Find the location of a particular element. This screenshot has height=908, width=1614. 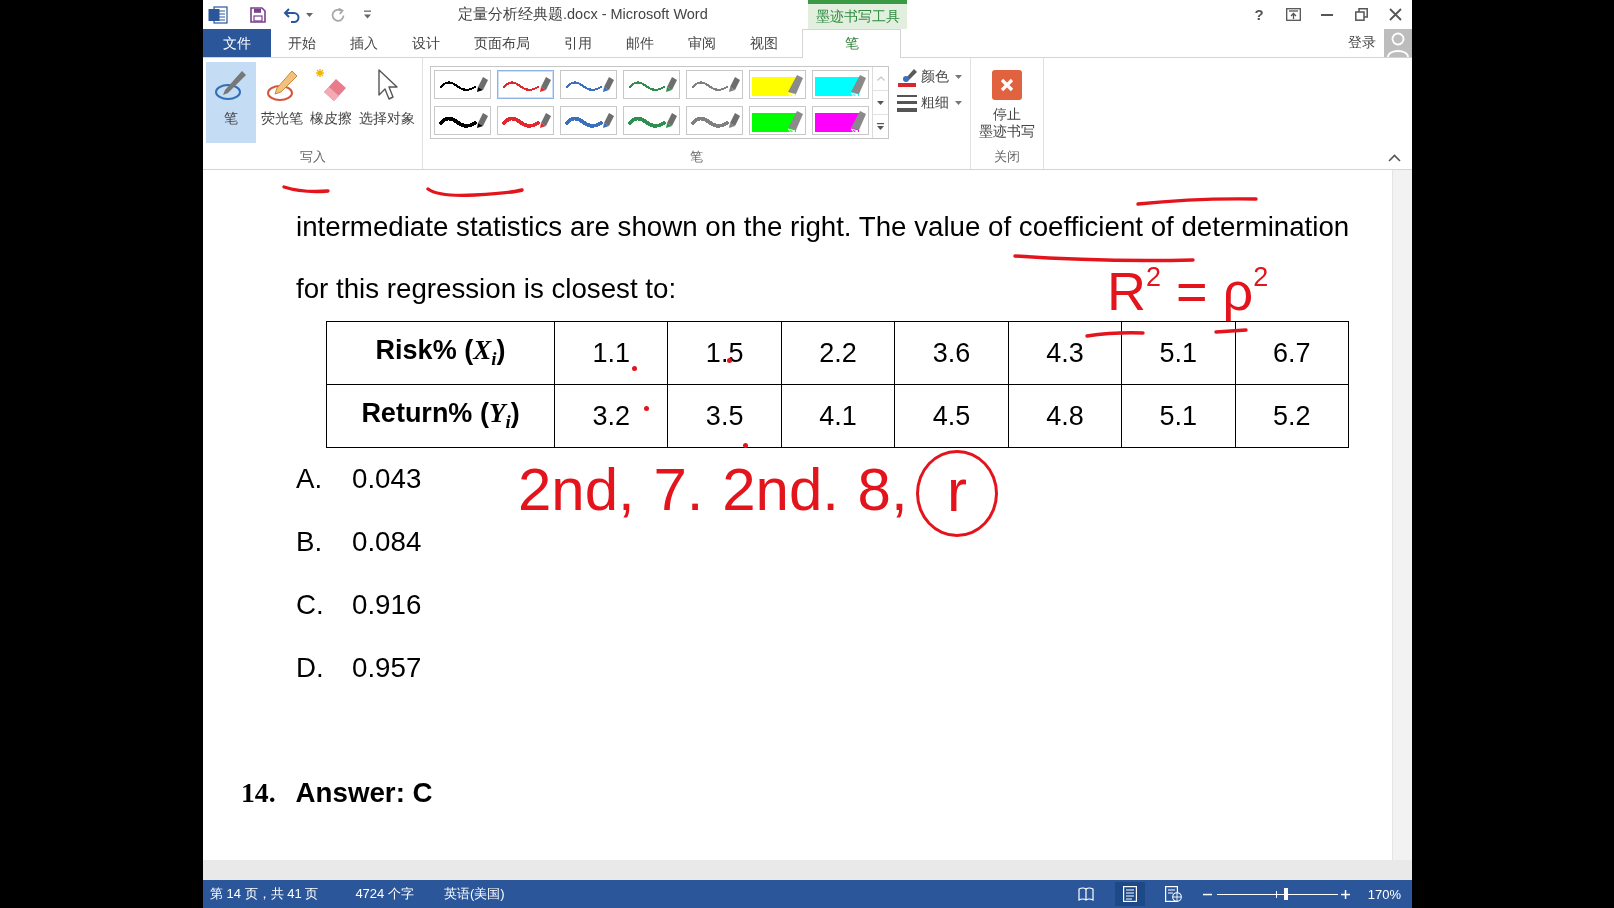

save-icon is located at coordinates (258, 14).